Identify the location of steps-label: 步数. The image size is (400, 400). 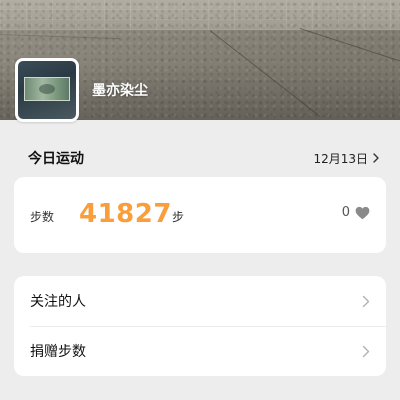
(42, 217).